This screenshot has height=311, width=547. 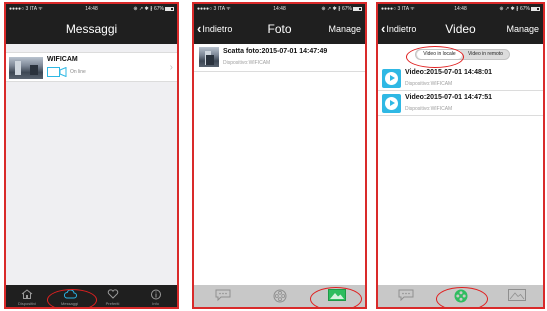 What do you see at coordinates (460, 29) in the screenshot?
I see `navigation-bar: ‹Indietro Video Manage` at bounding box center [460, 29].